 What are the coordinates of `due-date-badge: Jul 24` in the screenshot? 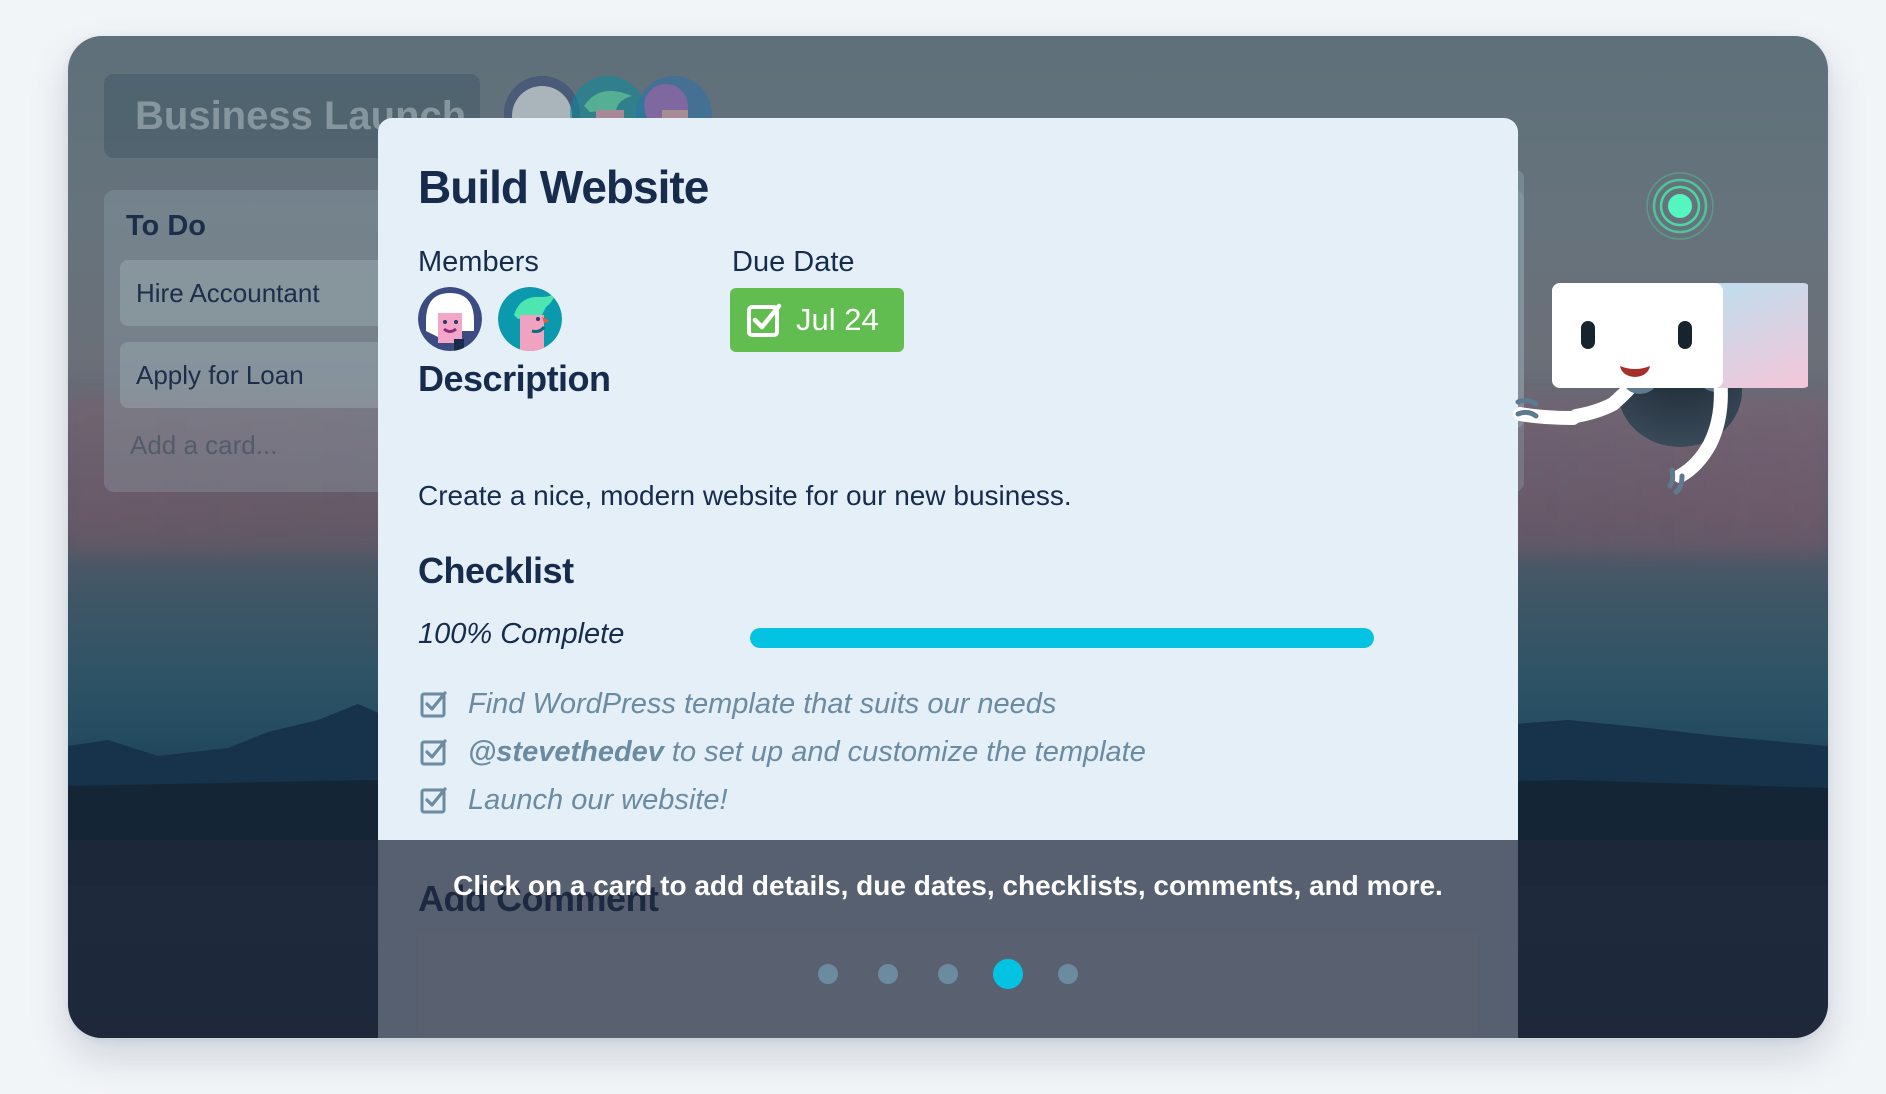 It's located at (817, 320).